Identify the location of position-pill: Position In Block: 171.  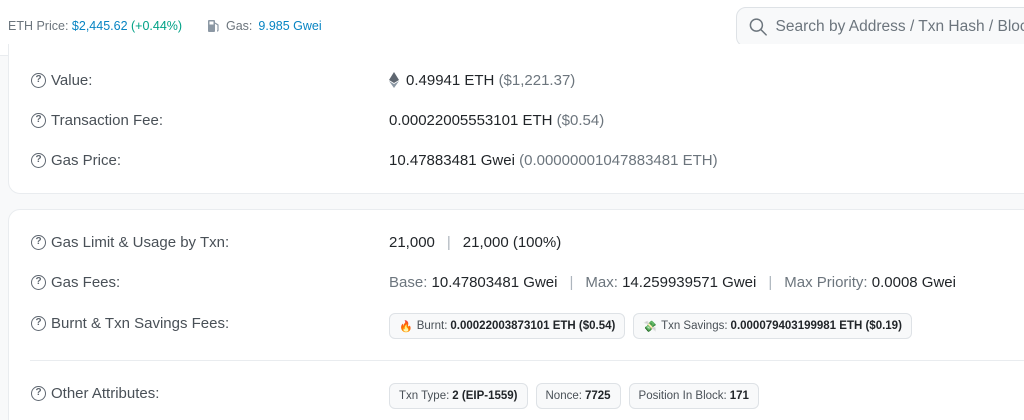
(693, 396).